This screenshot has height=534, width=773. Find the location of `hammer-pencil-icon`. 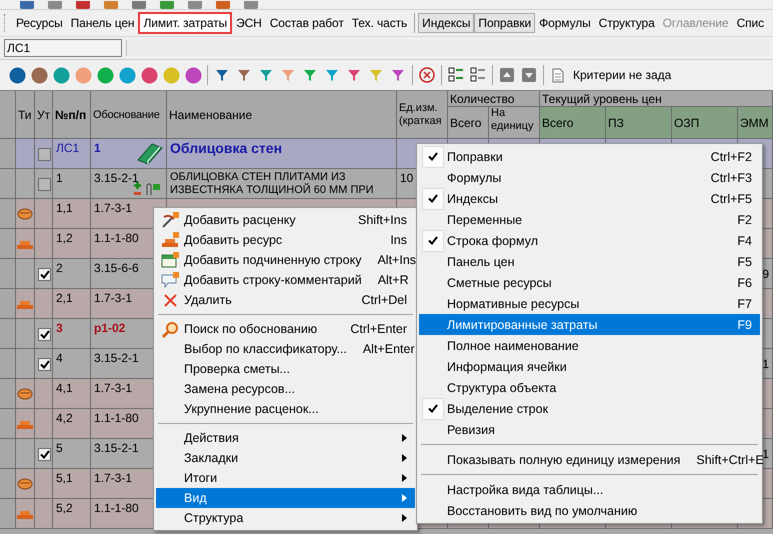

hammer-pencil-icon is located at coordinates (170, 220).